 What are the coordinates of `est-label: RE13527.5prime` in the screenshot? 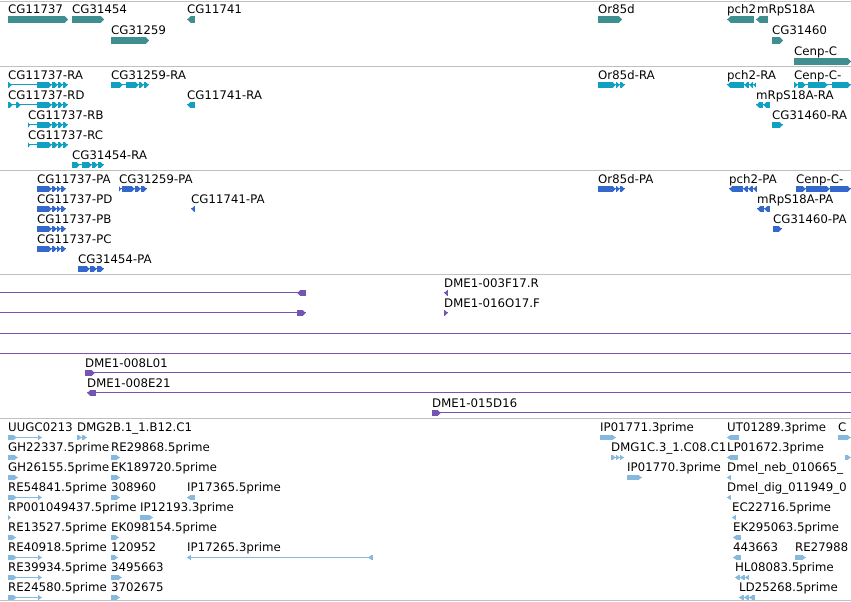 It's located at (57, 526).